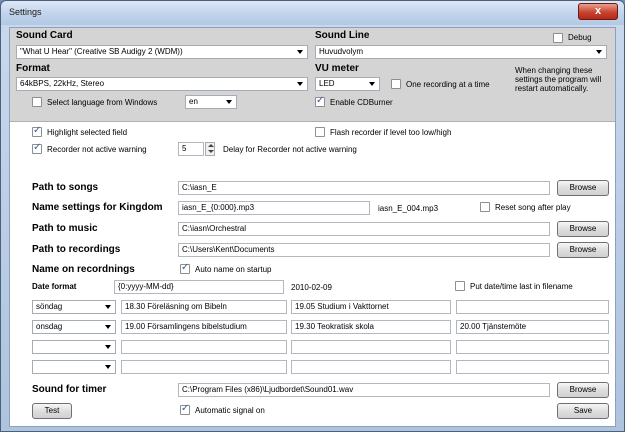 Image resolution: width=625 pixels, height=432 pixels. I want to click on schedule-cell: 20.00 Tjänstemöte, so click(532, 327).